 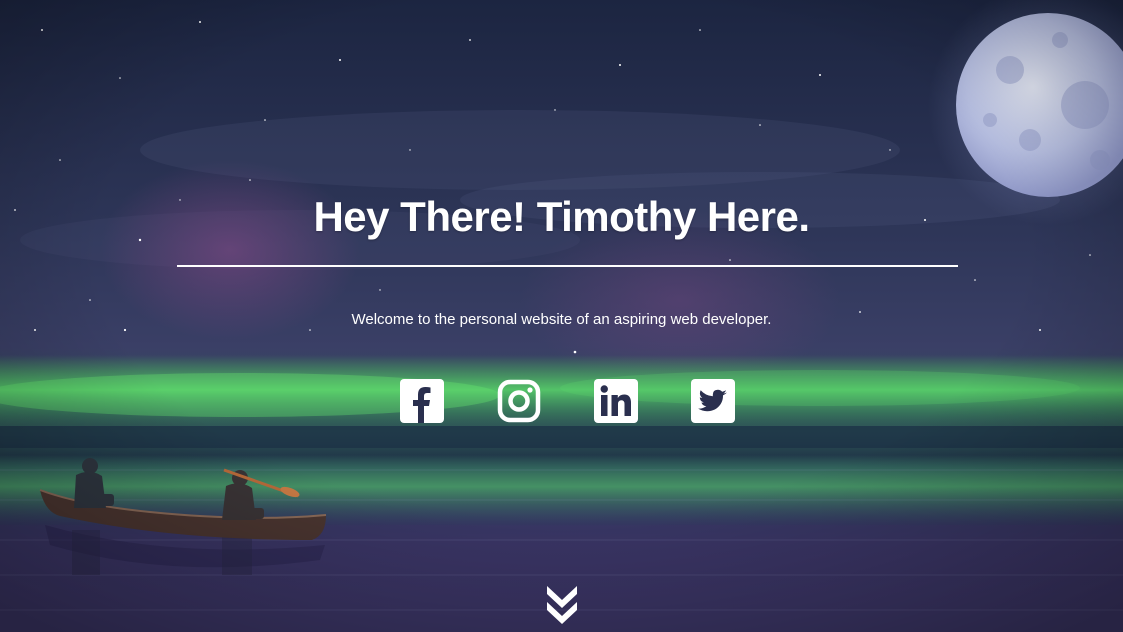 I want to click on facebook-icon, so click(x=422, y=401).